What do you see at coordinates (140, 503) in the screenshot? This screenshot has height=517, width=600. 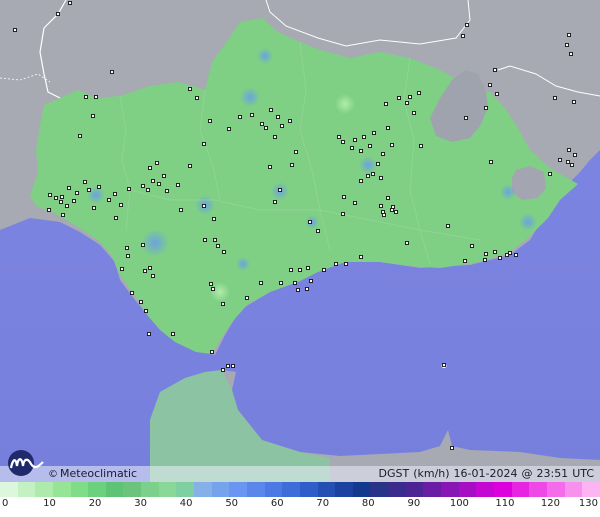 I see `legend-tick: 30` at bounding box center [140, 503].